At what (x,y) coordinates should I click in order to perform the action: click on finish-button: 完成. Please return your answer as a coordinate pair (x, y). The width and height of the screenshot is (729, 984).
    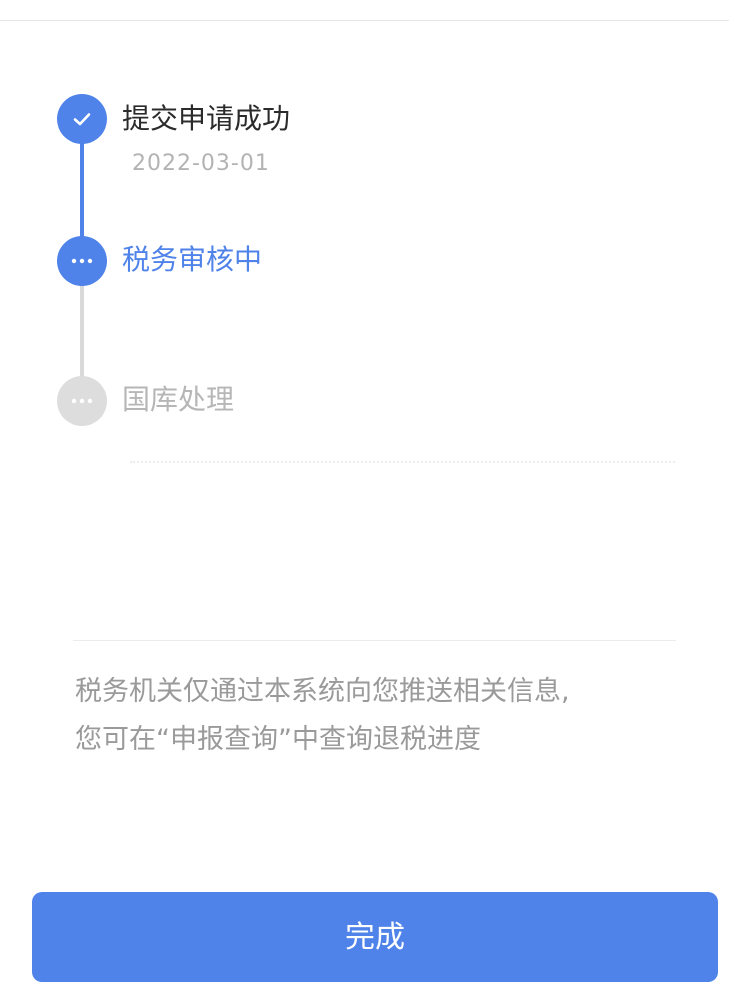
    Looking at the image, I should click on (375, 937).